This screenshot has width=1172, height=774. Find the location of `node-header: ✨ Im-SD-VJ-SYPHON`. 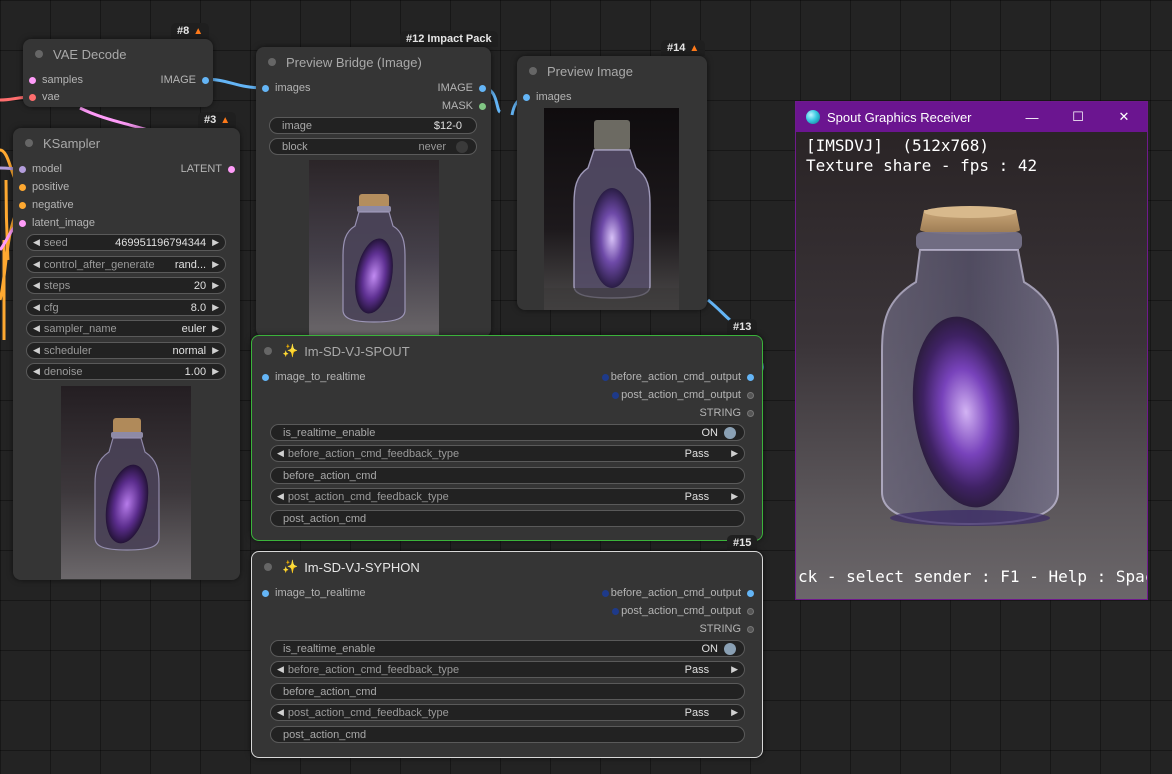

node-header: ✨ Im-SD-VJ-SYPHON is located at coordinates (507, 567).